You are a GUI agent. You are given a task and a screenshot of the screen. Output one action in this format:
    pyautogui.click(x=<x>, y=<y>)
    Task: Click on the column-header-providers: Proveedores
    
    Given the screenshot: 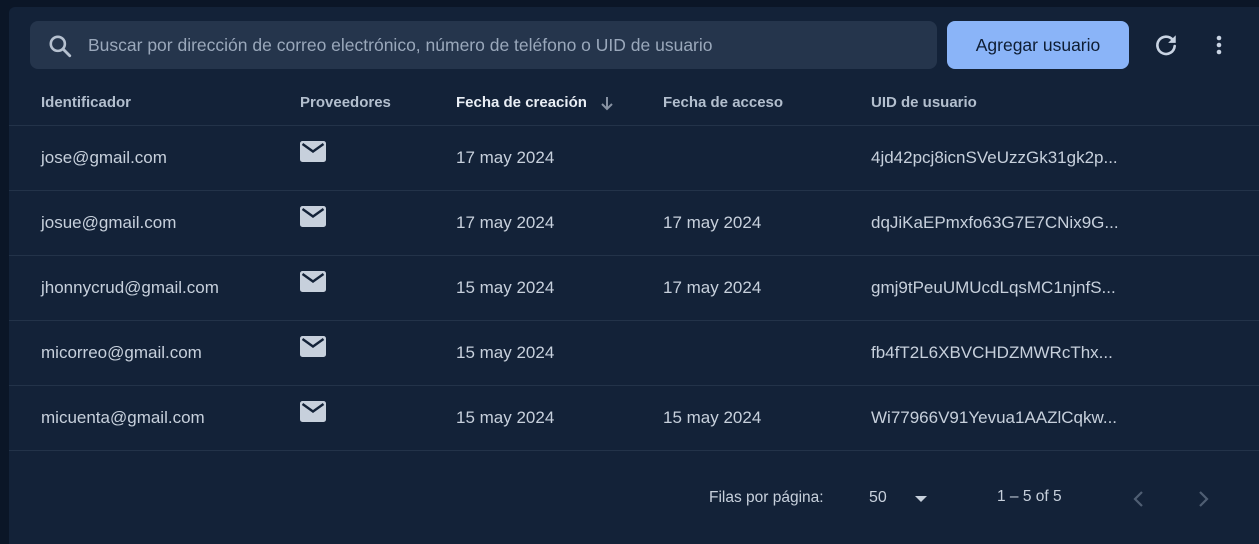 What is the action you would take?
    pyautogui.click(x=345, y=102)
    